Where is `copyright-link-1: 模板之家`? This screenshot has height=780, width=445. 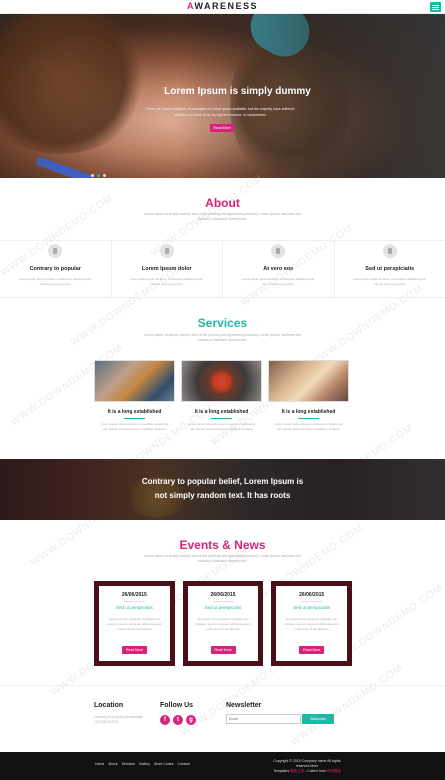 copyright-link-1: 模板之家 is located at coordinates (297, 771).